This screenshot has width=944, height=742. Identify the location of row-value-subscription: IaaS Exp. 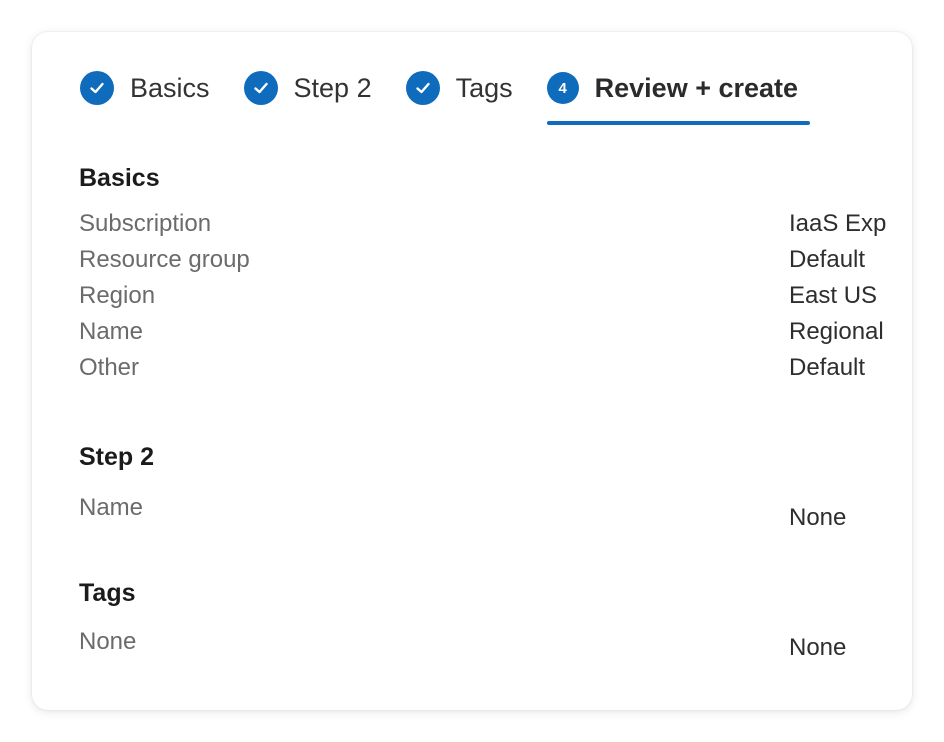
(838, 223).